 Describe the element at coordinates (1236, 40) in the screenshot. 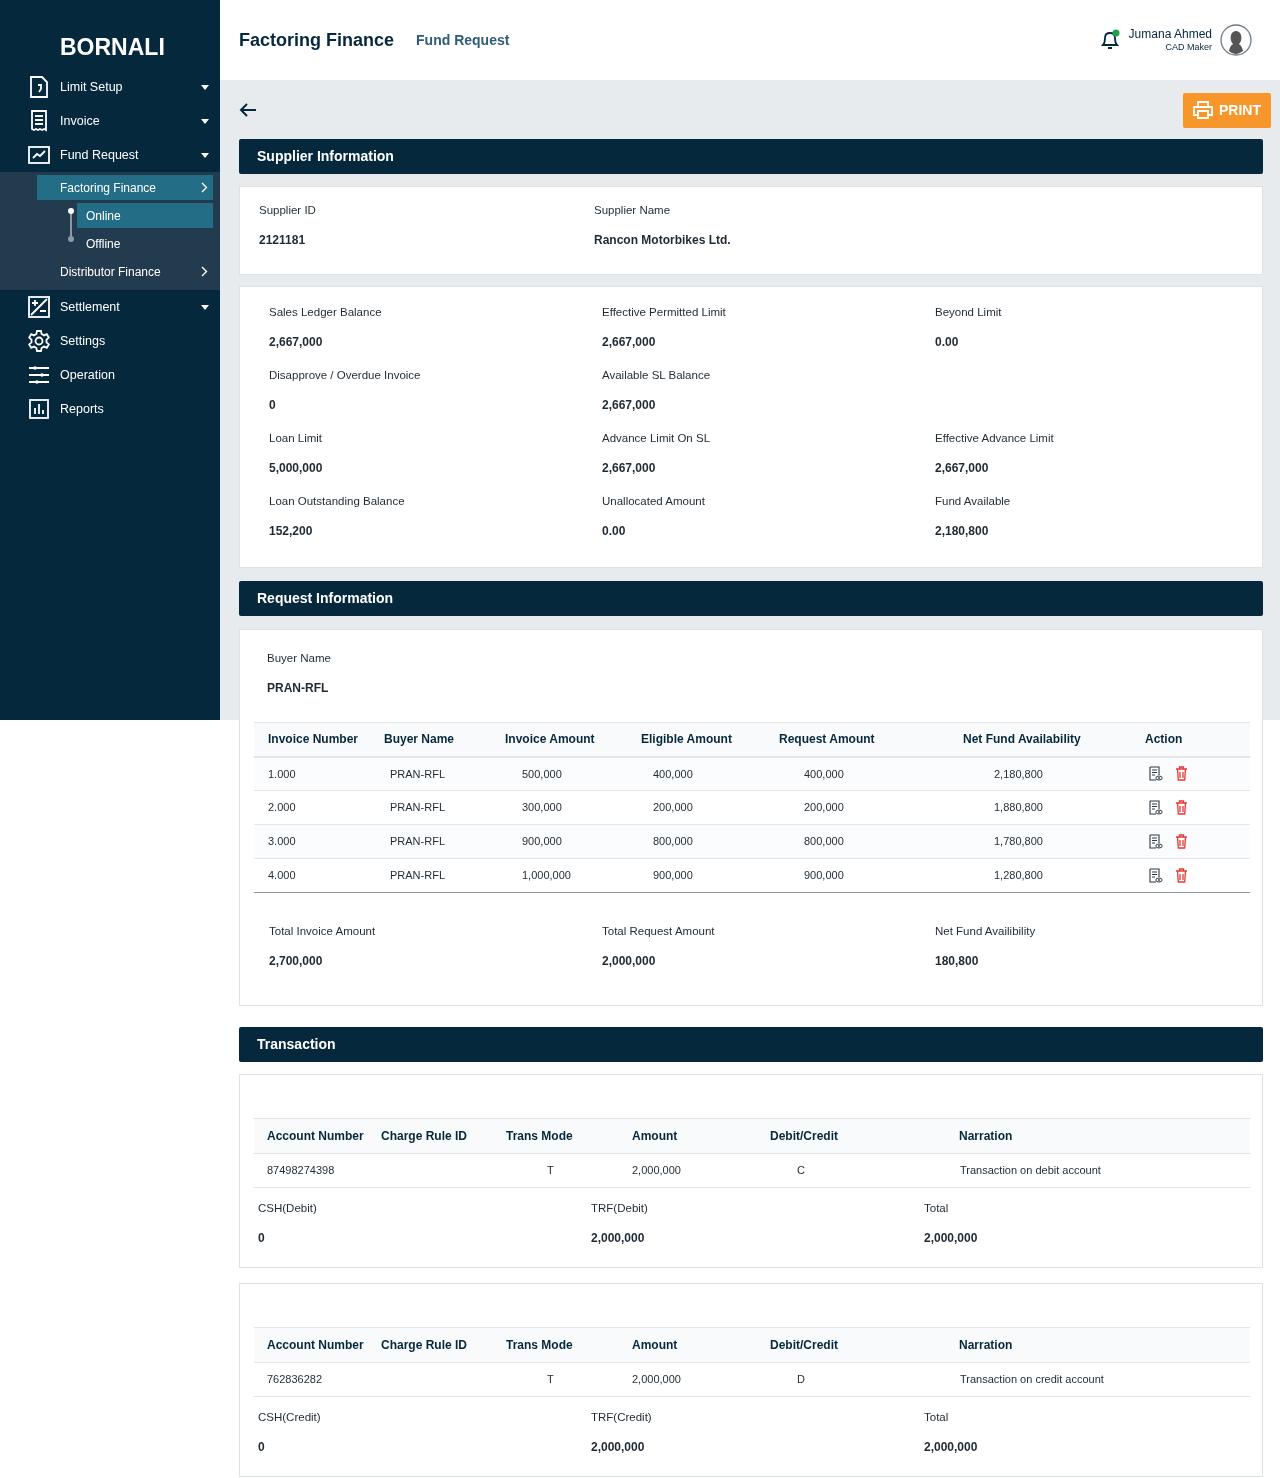

I see `avatar-icon` at that location.